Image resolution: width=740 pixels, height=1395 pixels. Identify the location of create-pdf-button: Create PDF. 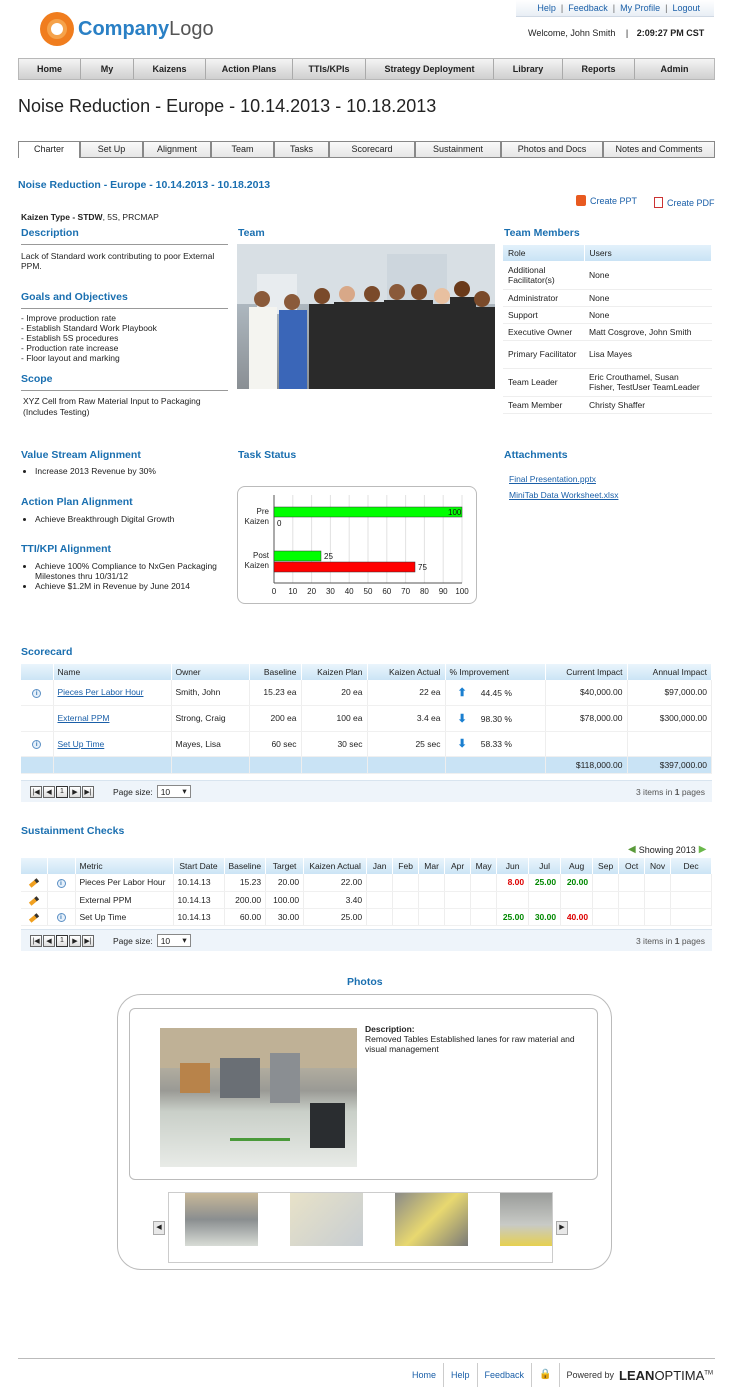
(684, 202).